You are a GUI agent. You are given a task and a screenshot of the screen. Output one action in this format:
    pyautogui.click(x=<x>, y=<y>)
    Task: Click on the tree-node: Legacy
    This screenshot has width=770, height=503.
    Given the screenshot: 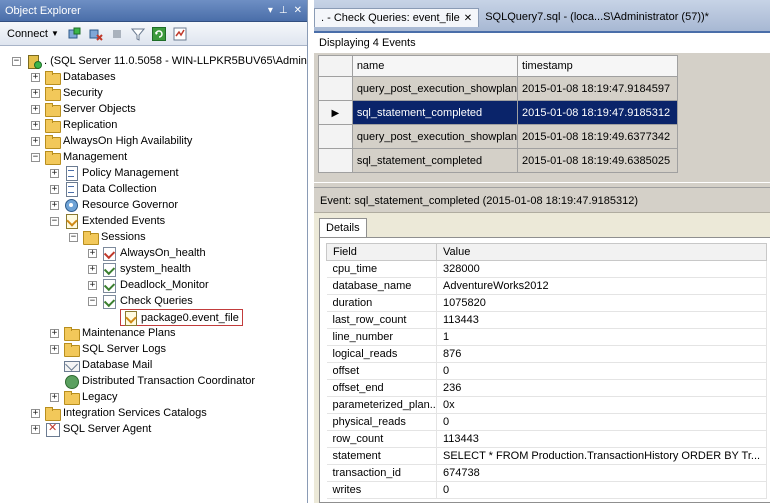 What is the action you would take?
    pyautogui.click(x=90, y=397)
    